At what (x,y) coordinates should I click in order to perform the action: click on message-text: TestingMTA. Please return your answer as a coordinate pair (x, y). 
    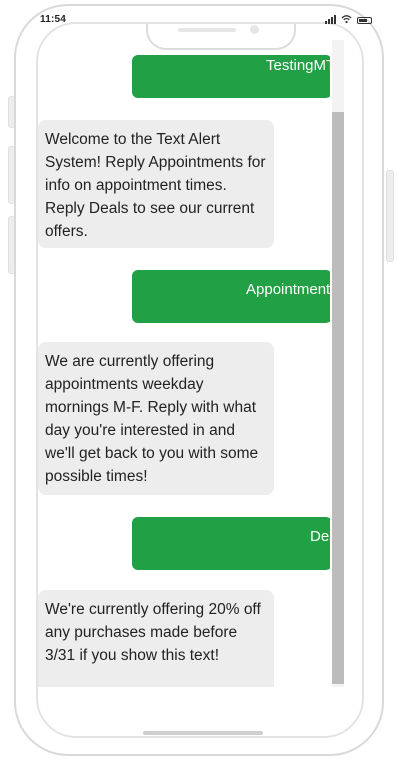
    Looking at the image, I should click on (298, 65).